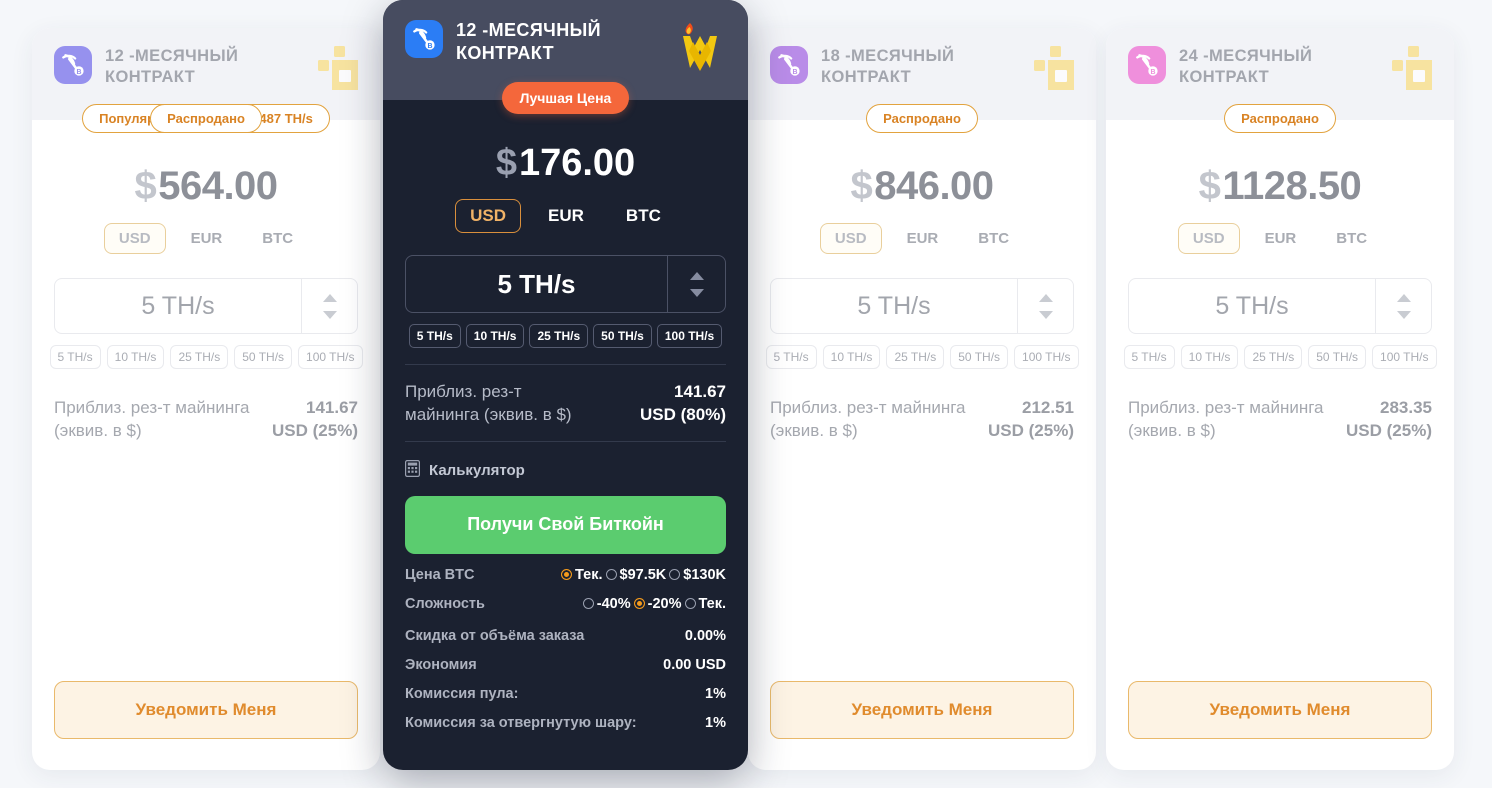  Describe the element at coordinates (565, 524) in the screenshot. I see `get-bitcoin-button: Получи Свой Биткойн` at that location.